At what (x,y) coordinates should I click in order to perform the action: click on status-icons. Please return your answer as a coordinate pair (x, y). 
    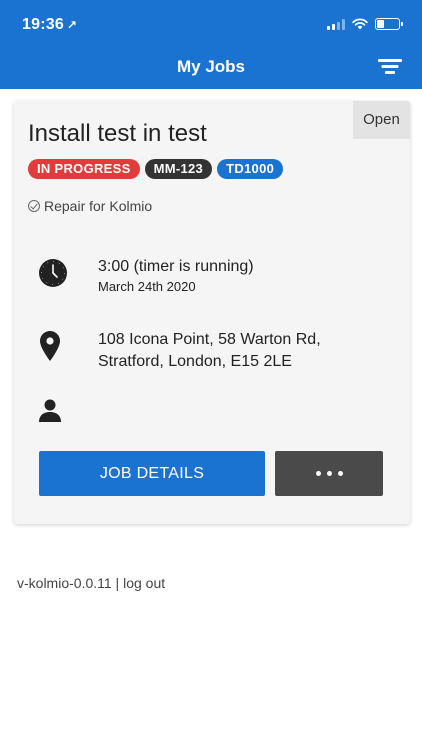
    Looking at the image, I should click on (365, 24).